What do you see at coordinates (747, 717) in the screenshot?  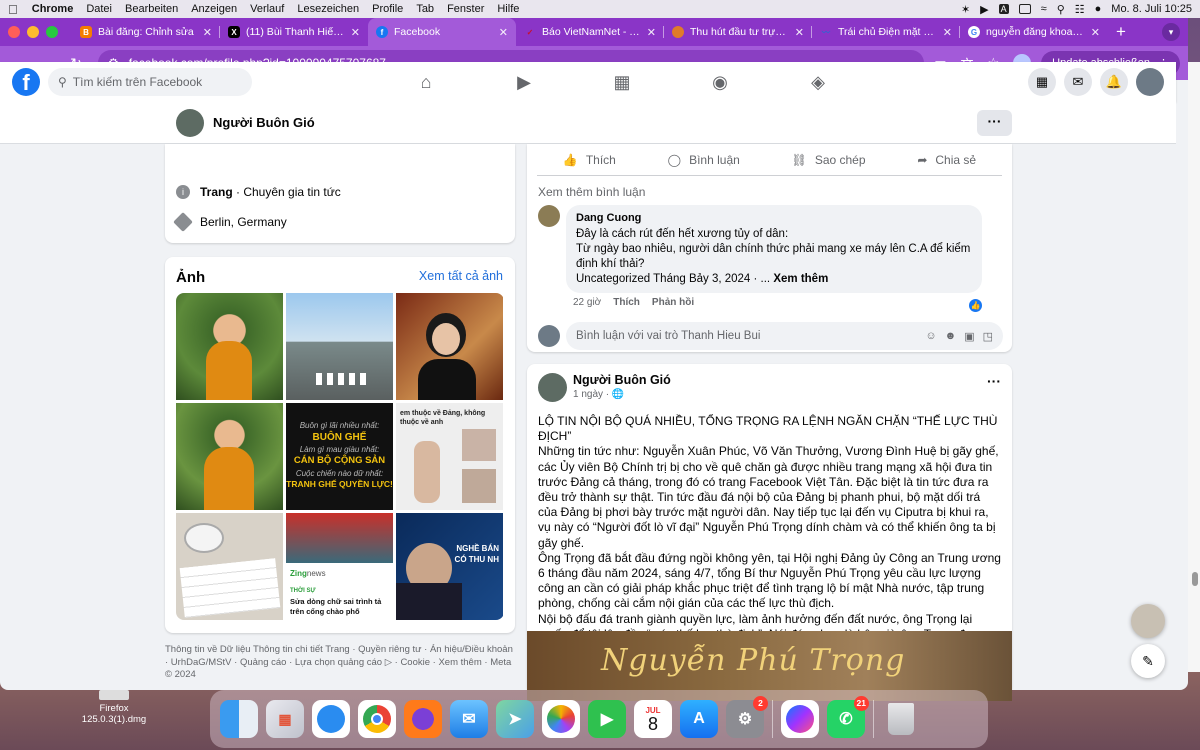 I see `system-settings-icon: ⚙ 2` at bounding box center [747, 717].